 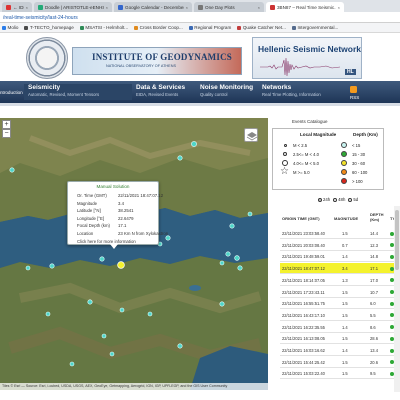 I want to click on cell-origin-time: 22/11/2021 18:14:07.05, so click(x=303, y=280).